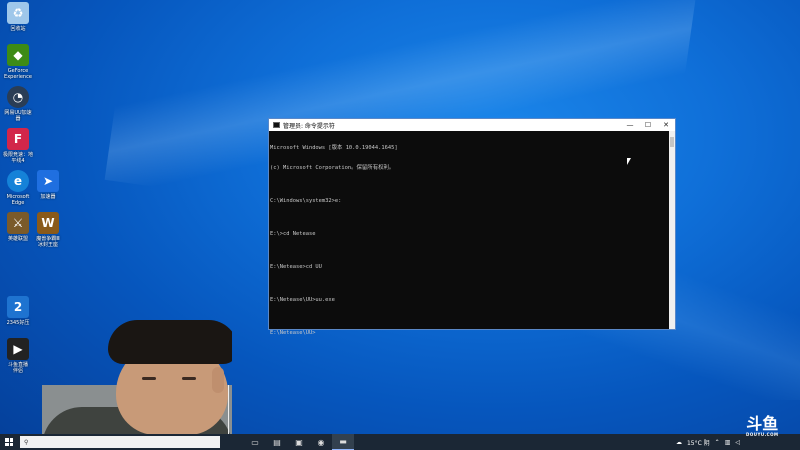  Describe the element at coordinates (48, 181) in the screenshot. I see `booster-icon: ➤` at that location.